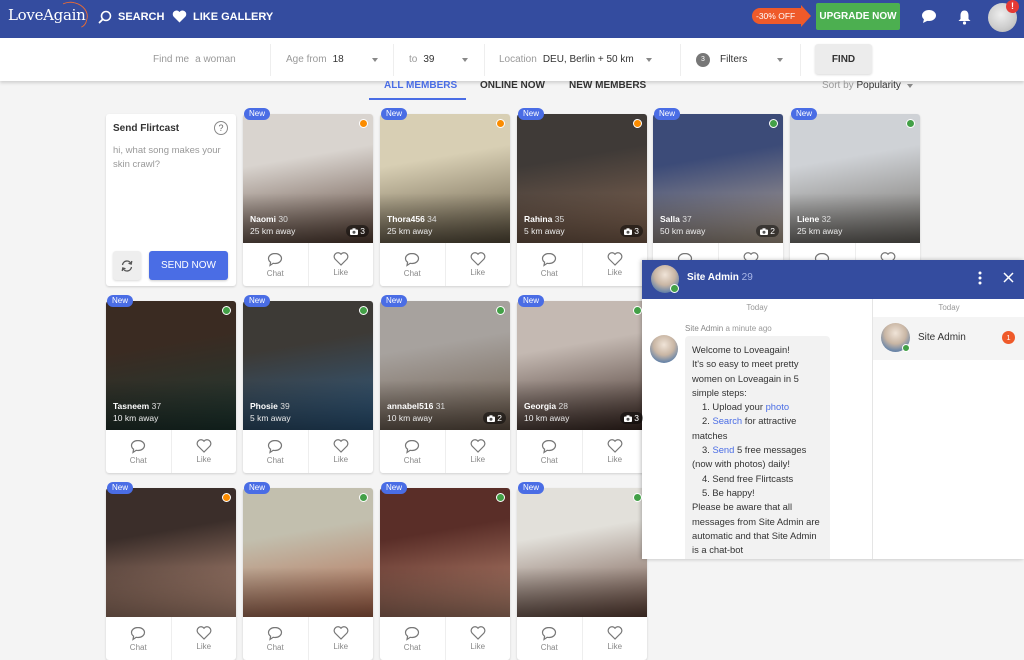 Image resolution: width=1024 pixels, height=660 pixels. Describe the element at coordinates (171, 384) in the screenshot. I see `member-card: New Tasneem 37 10 km away Chat Like` at that location.